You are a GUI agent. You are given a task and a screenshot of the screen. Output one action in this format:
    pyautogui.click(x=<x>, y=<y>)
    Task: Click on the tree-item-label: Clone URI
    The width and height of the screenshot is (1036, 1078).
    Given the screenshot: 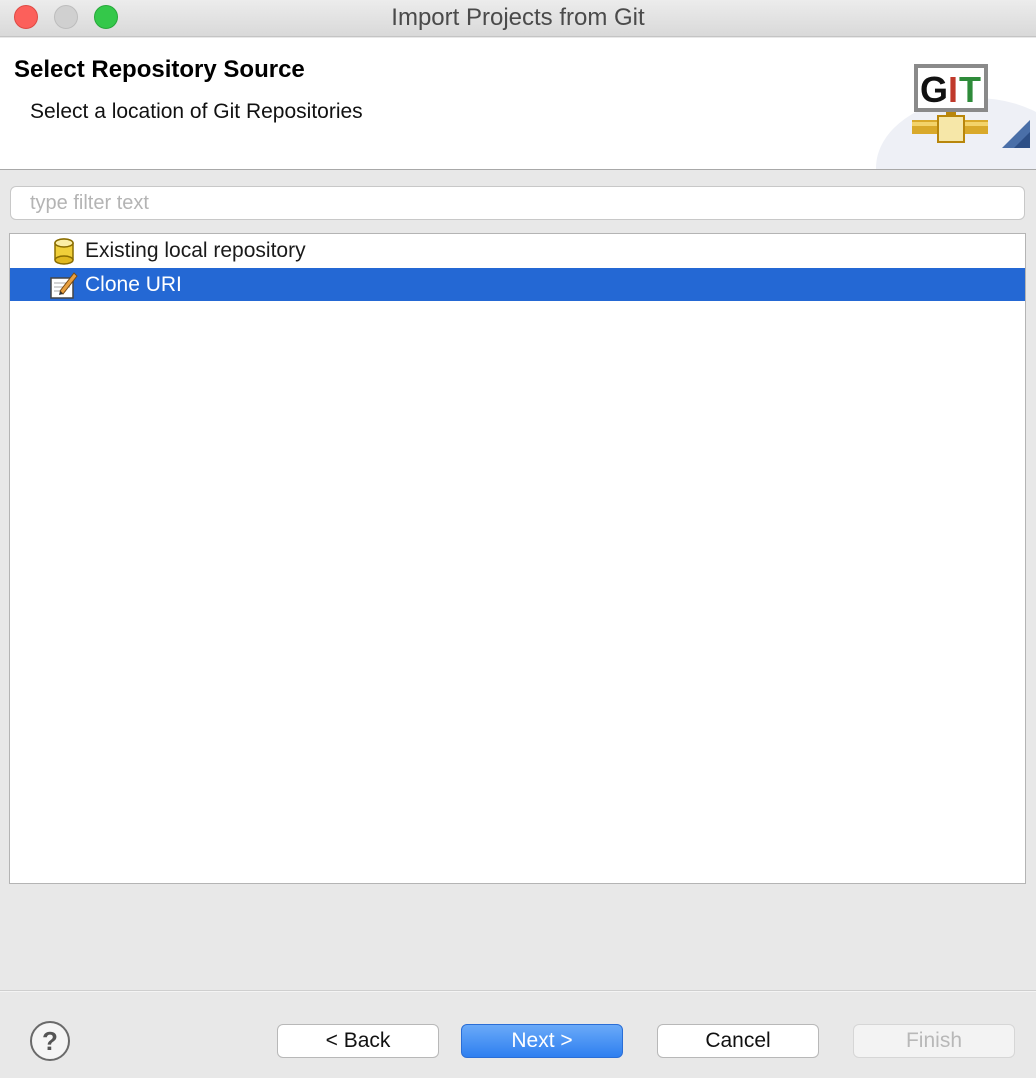 What is the action you would take?
    pyautogui.click(x=133, y=284)
    